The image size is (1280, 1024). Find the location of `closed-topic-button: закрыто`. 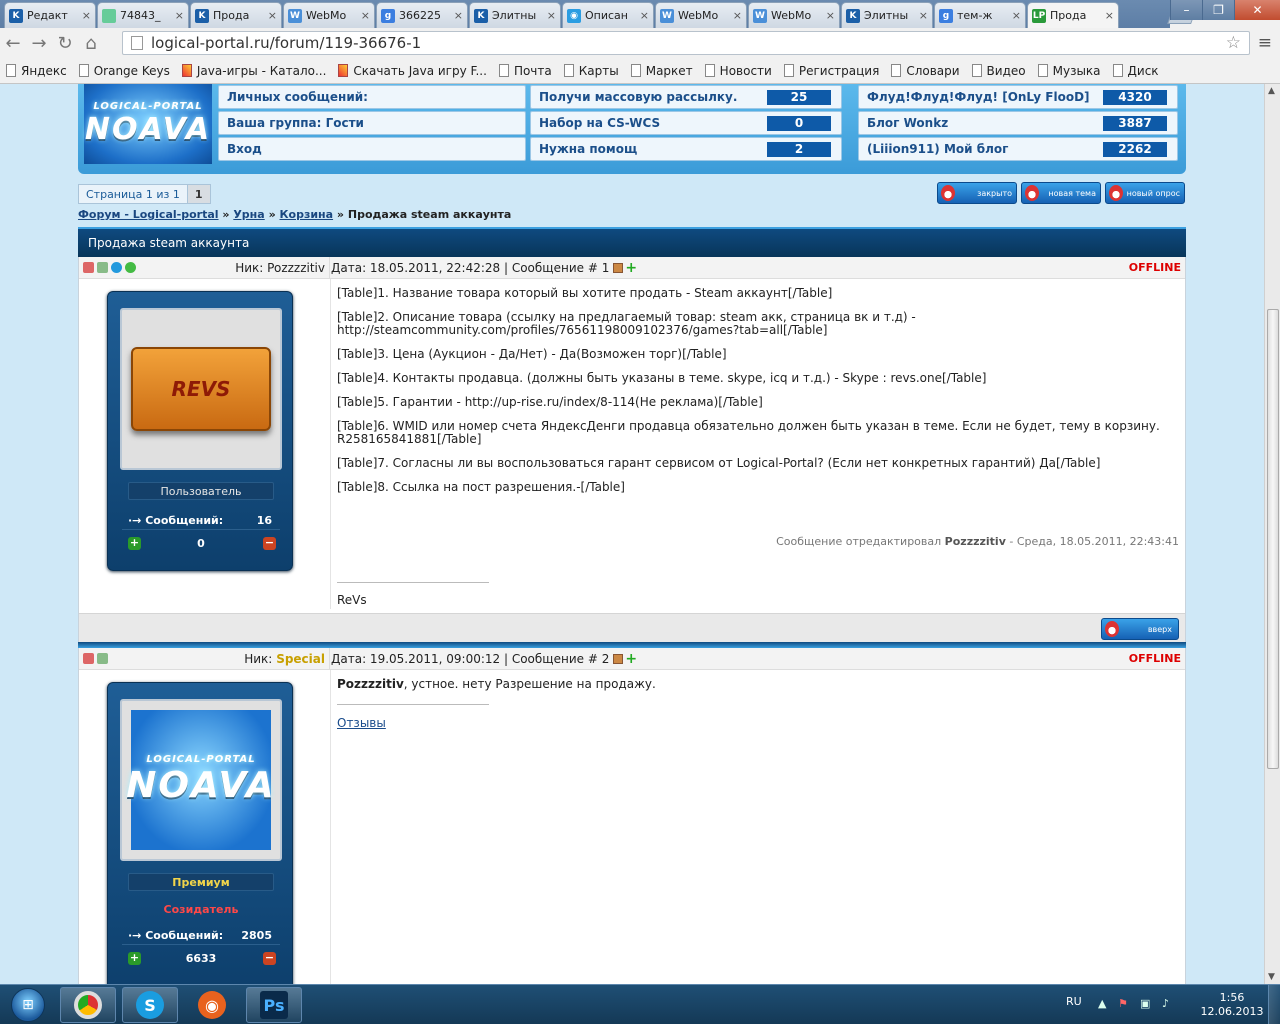

closed-topic-button: закрыто is located at coordinates (977, 193).